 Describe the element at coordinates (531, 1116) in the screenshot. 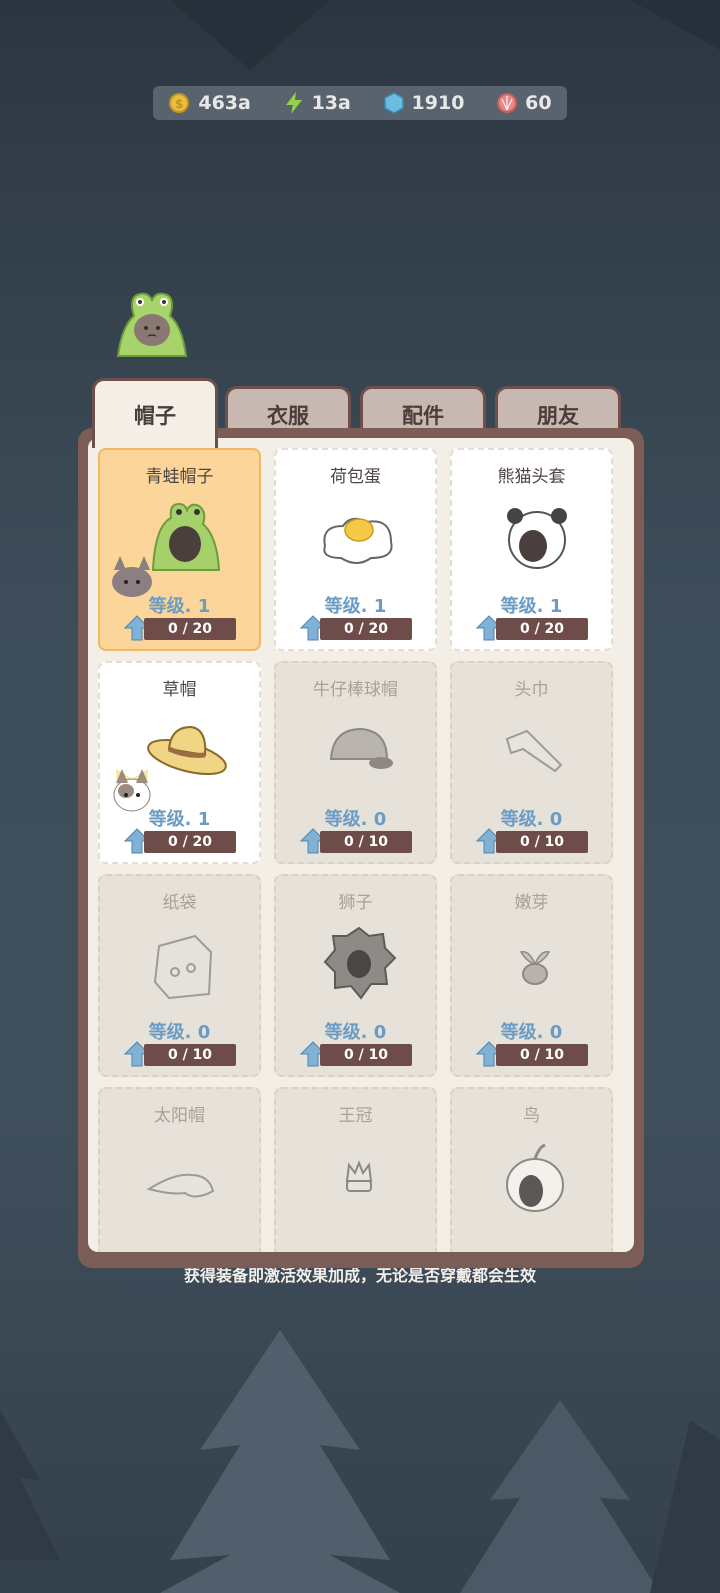

I see `item-name: 鸟` at that location.